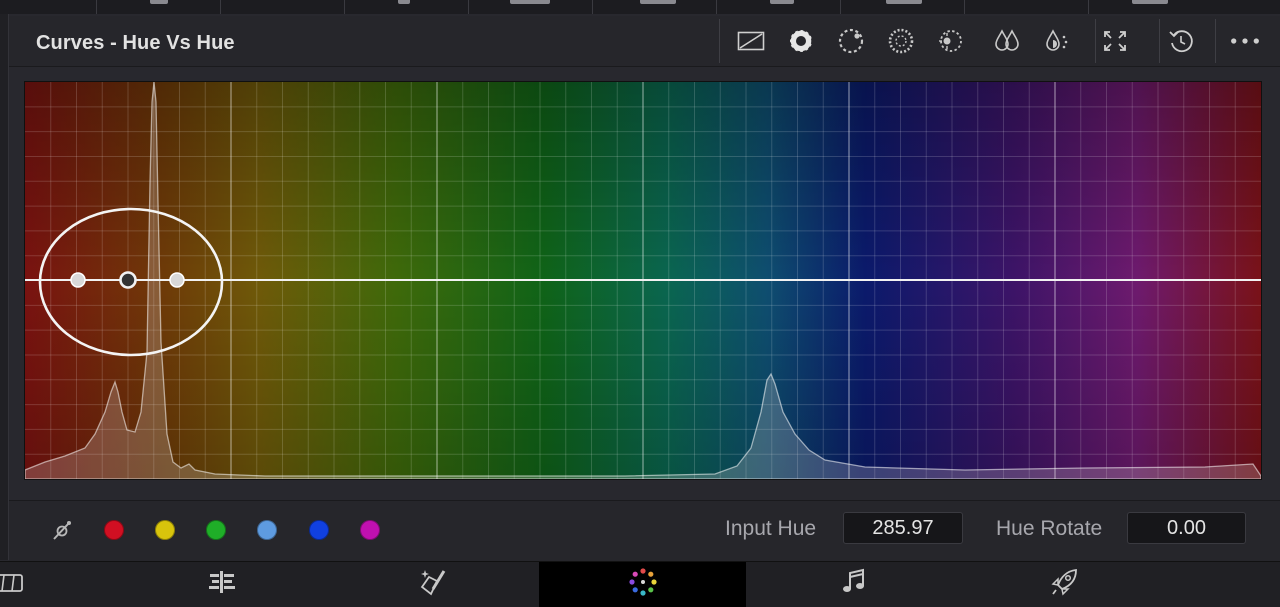 Image resolution: width=1280 pixels, height=607 pixels. What do you see at coordinates (1056, 41) in the screenshot?
I see `sat-vs-sat-icon` at bounding box center [1056, 41].